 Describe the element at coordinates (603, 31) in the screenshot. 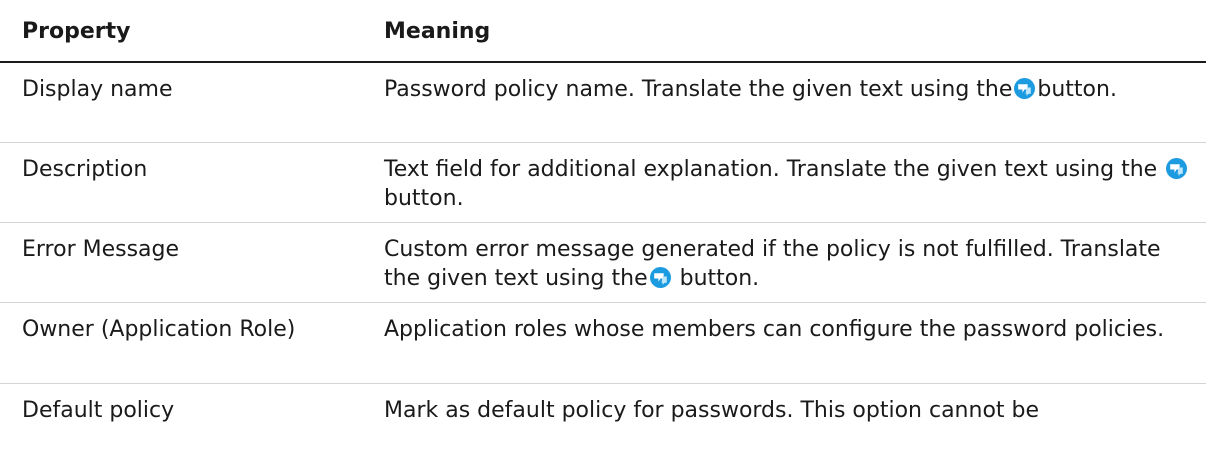

I see `table-header: Property Meaning` at that location.